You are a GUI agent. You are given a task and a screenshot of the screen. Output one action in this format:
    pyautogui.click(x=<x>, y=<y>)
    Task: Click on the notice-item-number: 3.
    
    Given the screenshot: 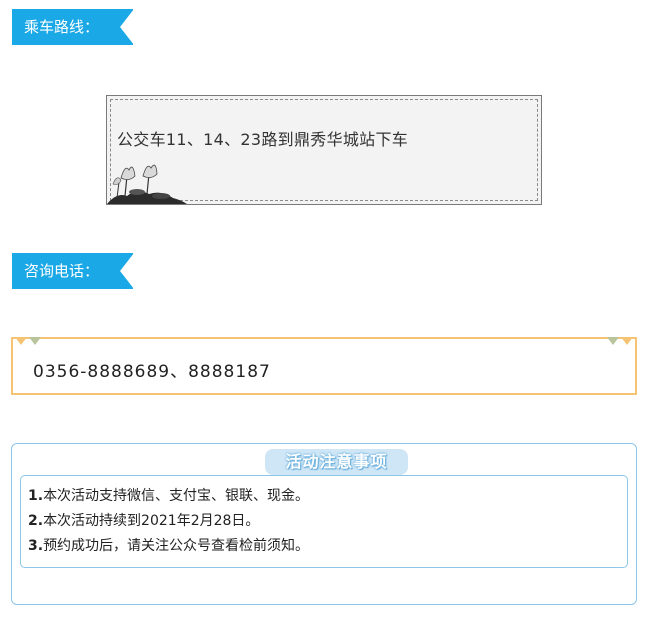 What is the action you would take?
    pyautogui.click(x=36, y=546)
    